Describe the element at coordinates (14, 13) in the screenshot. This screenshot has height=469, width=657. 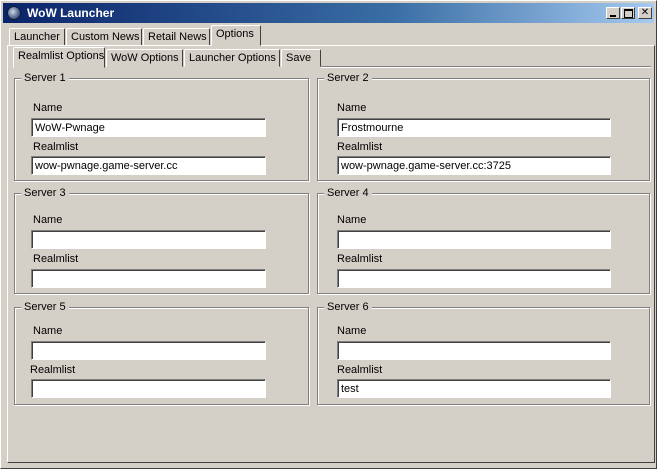
I see `app-icon` at that location.